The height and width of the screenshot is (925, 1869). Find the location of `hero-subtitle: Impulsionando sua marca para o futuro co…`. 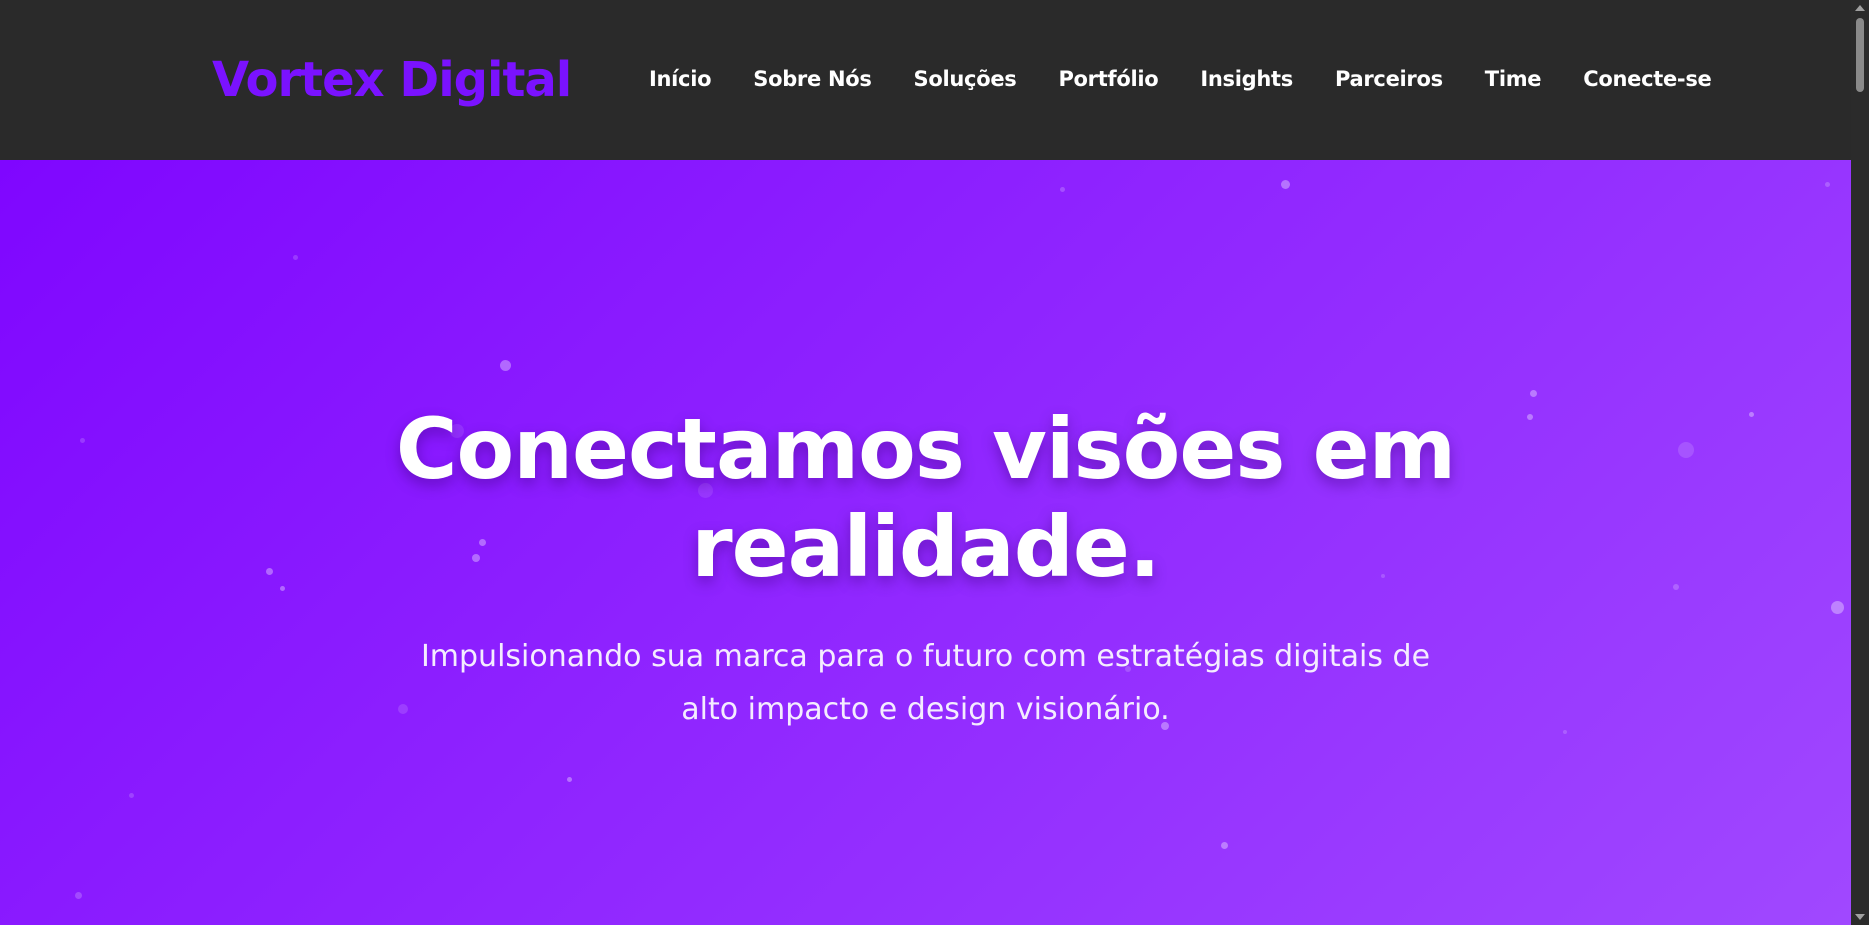

hero-subtitle: Impulsionando sua marca para o futuro co… is located at coordinates (925, 683).